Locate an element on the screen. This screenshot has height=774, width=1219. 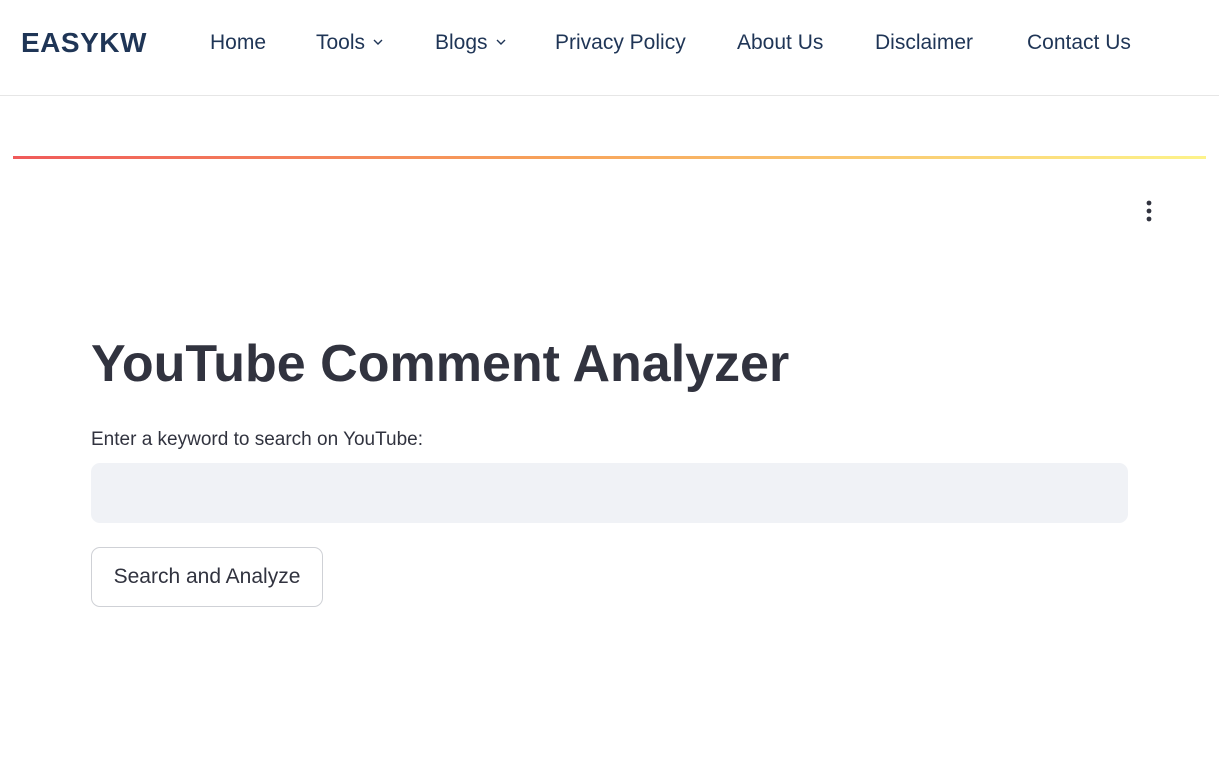
nav-item-disclaimer: Disclaimer is located at coordinates (924, 43).